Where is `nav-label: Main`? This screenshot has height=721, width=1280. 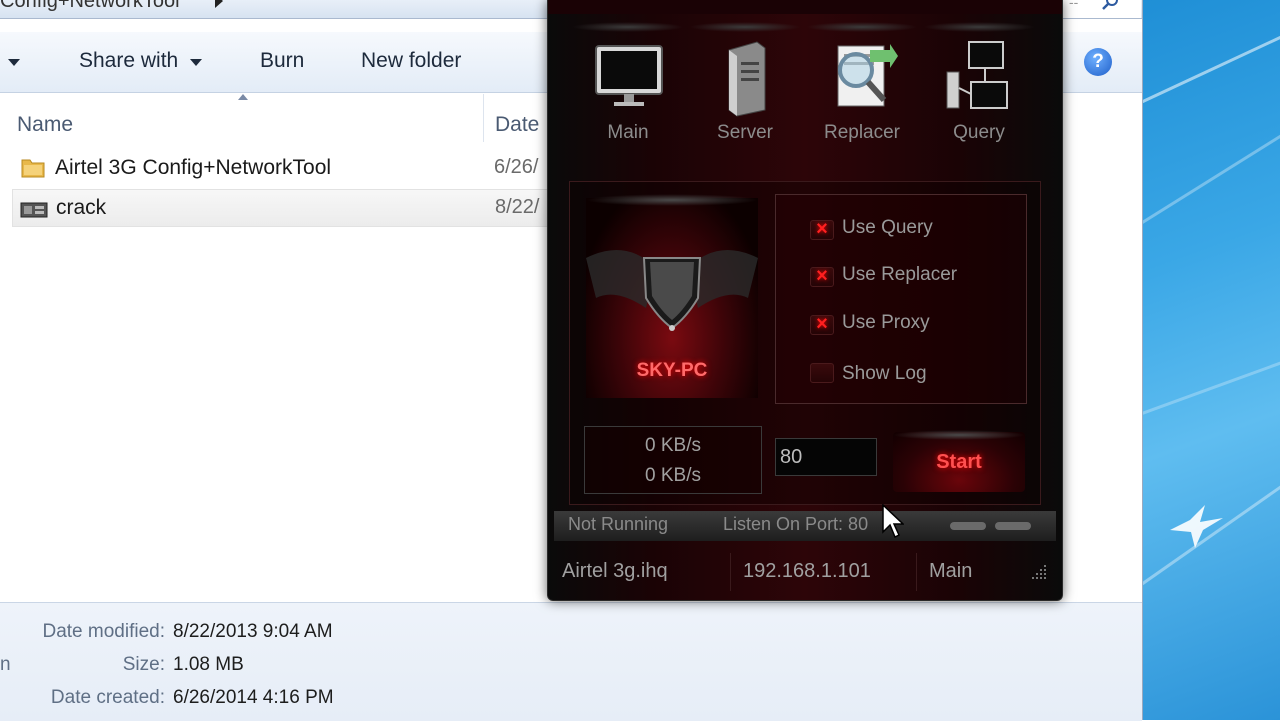 nav-label: Main is located at coordinates (628, 132).